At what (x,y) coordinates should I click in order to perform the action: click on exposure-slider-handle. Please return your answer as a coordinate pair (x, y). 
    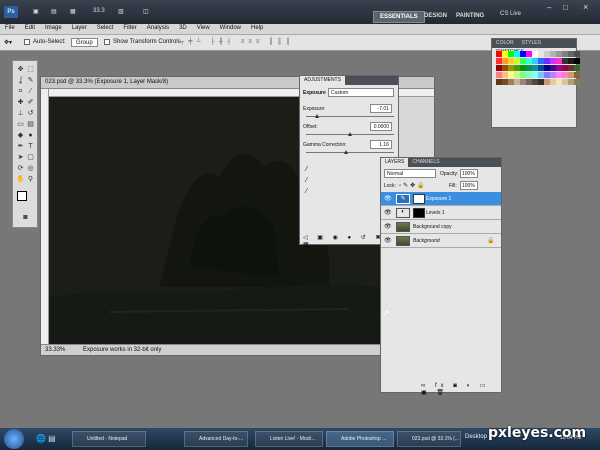
    Looking at the image, I should click on (316, 116).